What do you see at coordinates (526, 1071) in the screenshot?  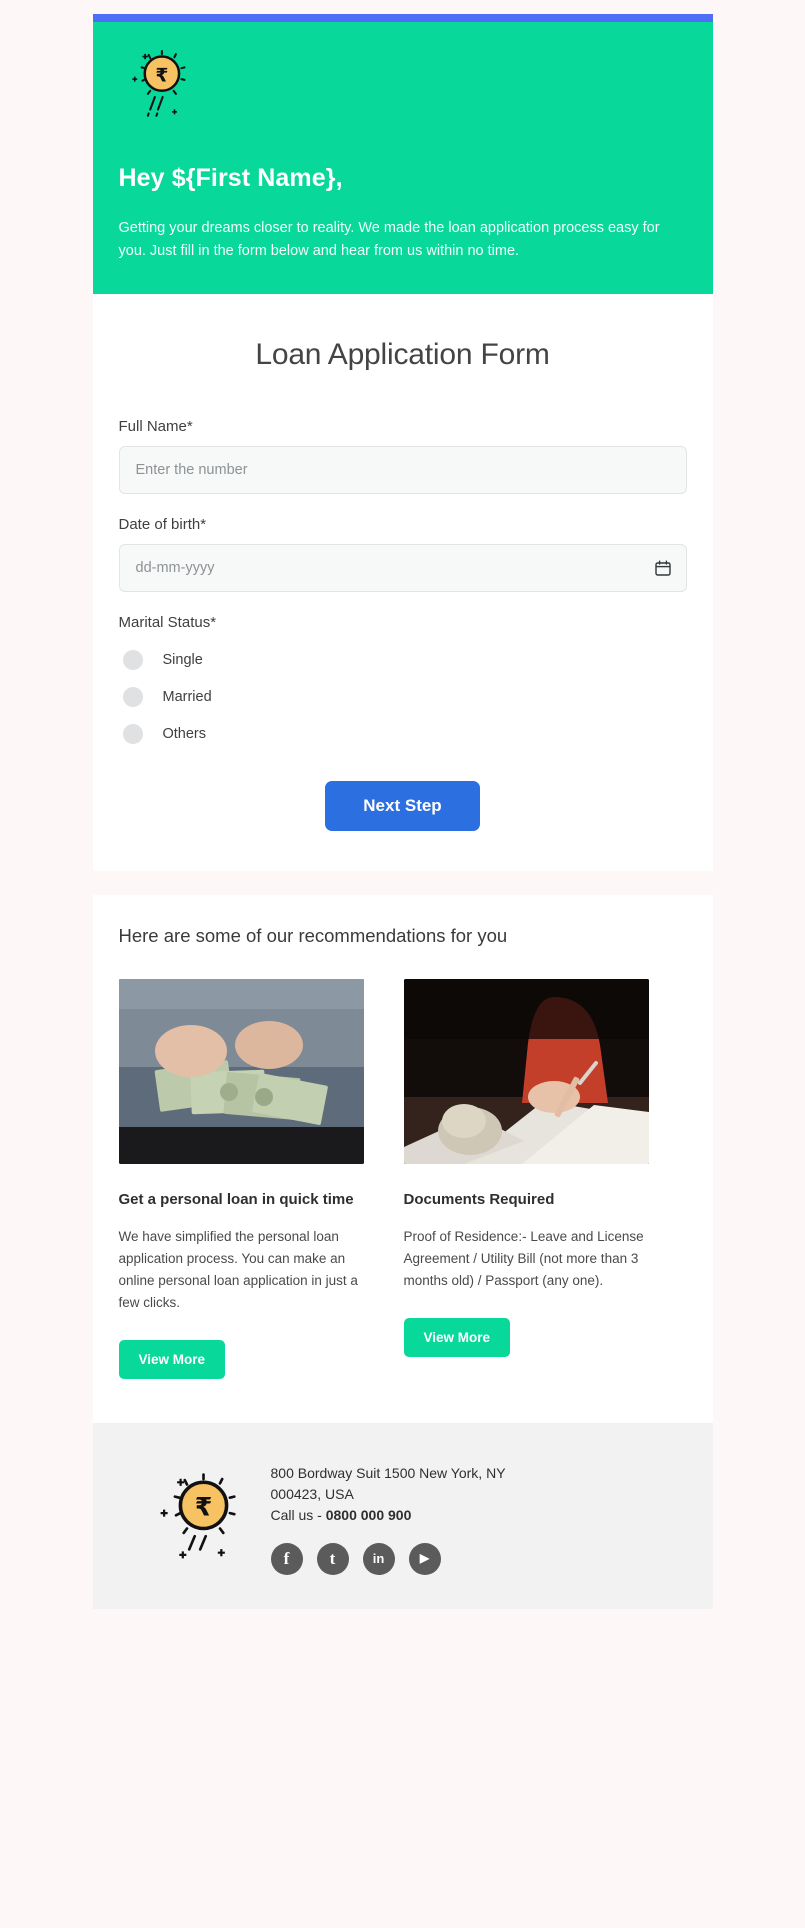 I see `person-signing-documents-photo` at bounding box center [526, 1071].